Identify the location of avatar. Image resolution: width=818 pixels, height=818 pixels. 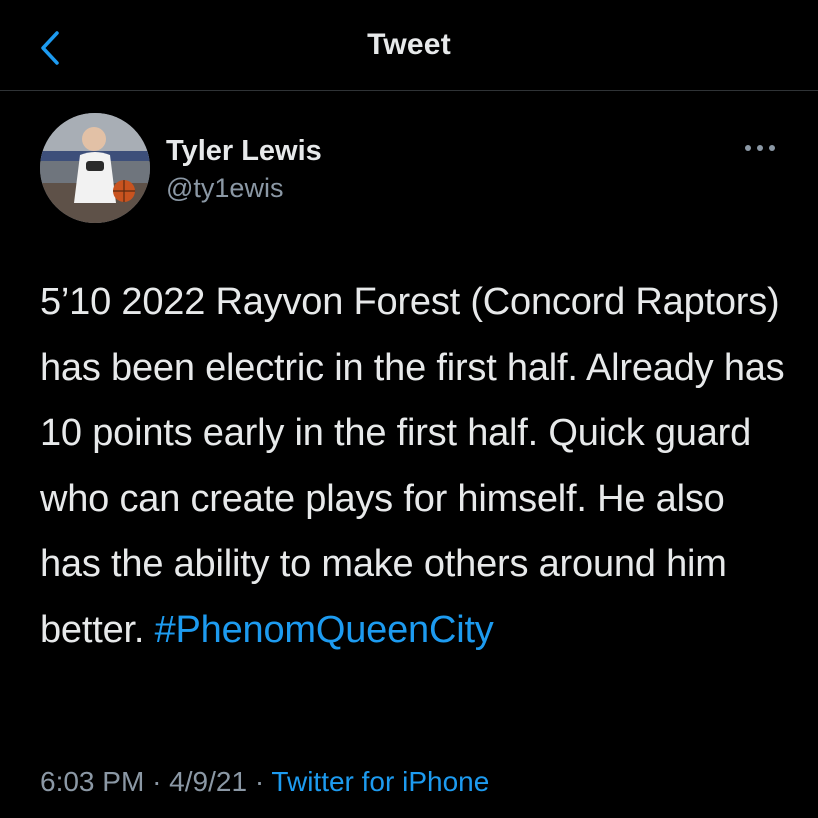
(95, 168).